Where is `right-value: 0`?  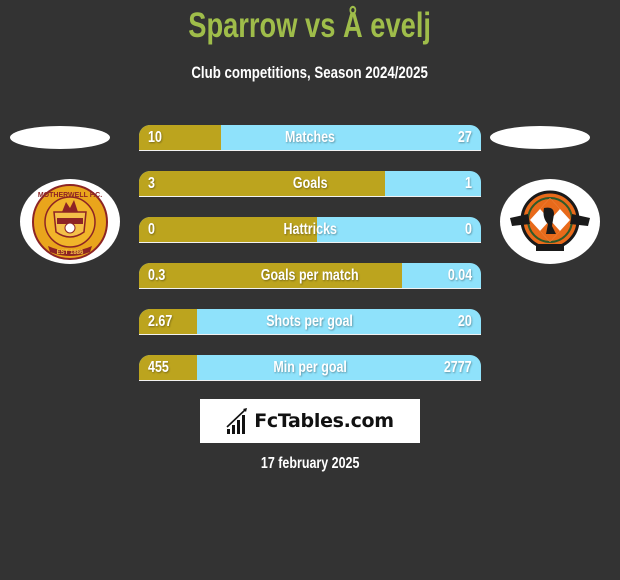 right-value: 0 is located at coordinates (468, 229).